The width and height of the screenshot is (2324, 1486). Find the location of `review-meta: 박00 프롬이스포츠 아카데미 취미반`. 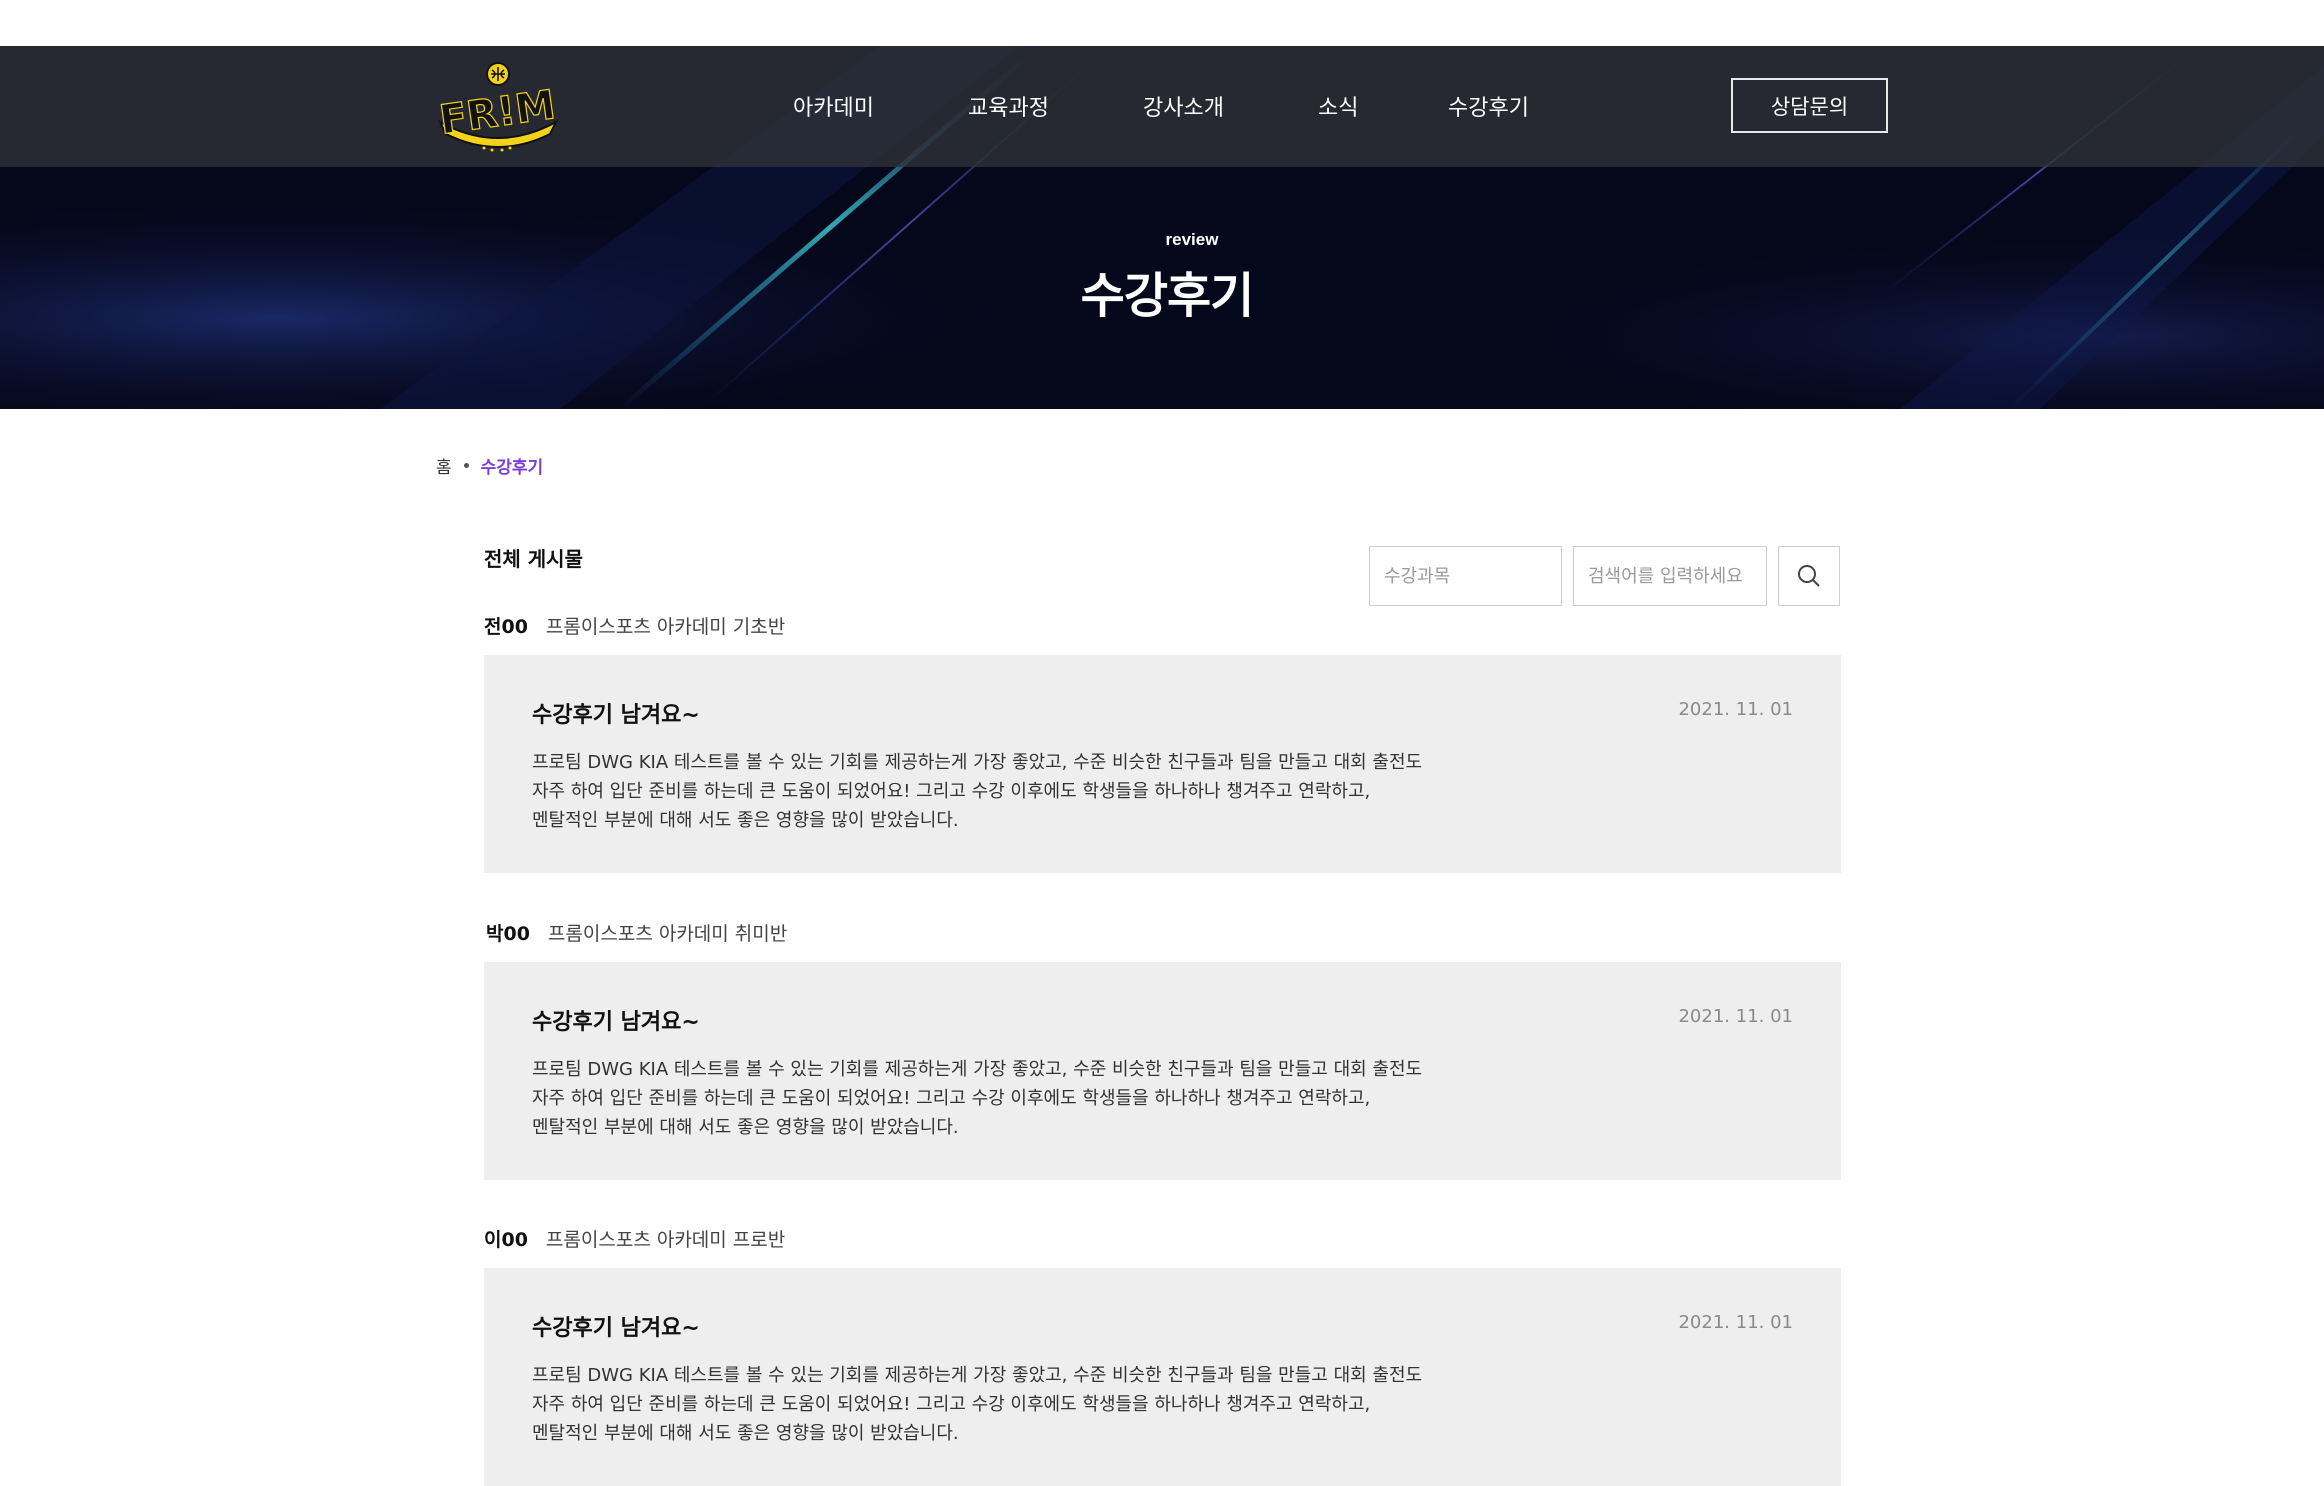

review-meta: 박00 프롬이스포츠 아카데미 취미반 is located at coordinates (636, 932).